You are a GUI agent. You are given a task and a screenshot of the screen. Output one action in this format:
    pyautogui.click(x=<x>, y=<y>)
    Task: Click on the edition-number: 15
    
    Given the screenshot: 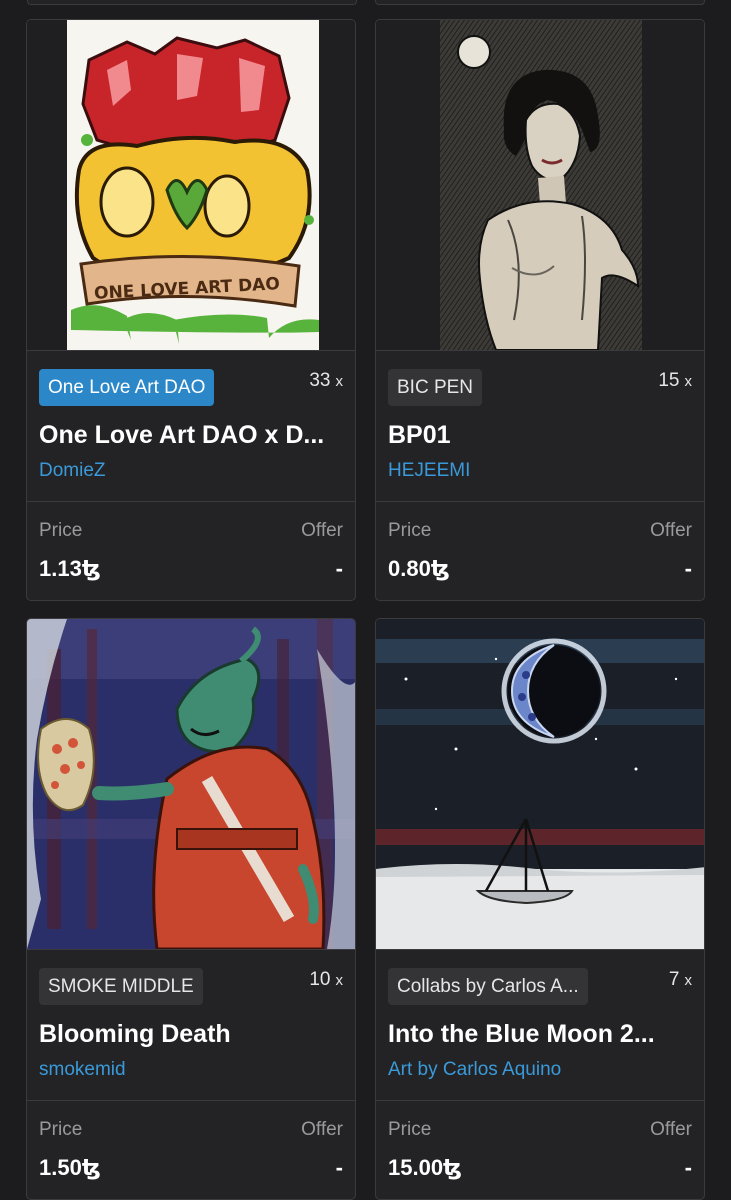 What is the action you would take?
    pyautogui.click(x=669, y=380)
    